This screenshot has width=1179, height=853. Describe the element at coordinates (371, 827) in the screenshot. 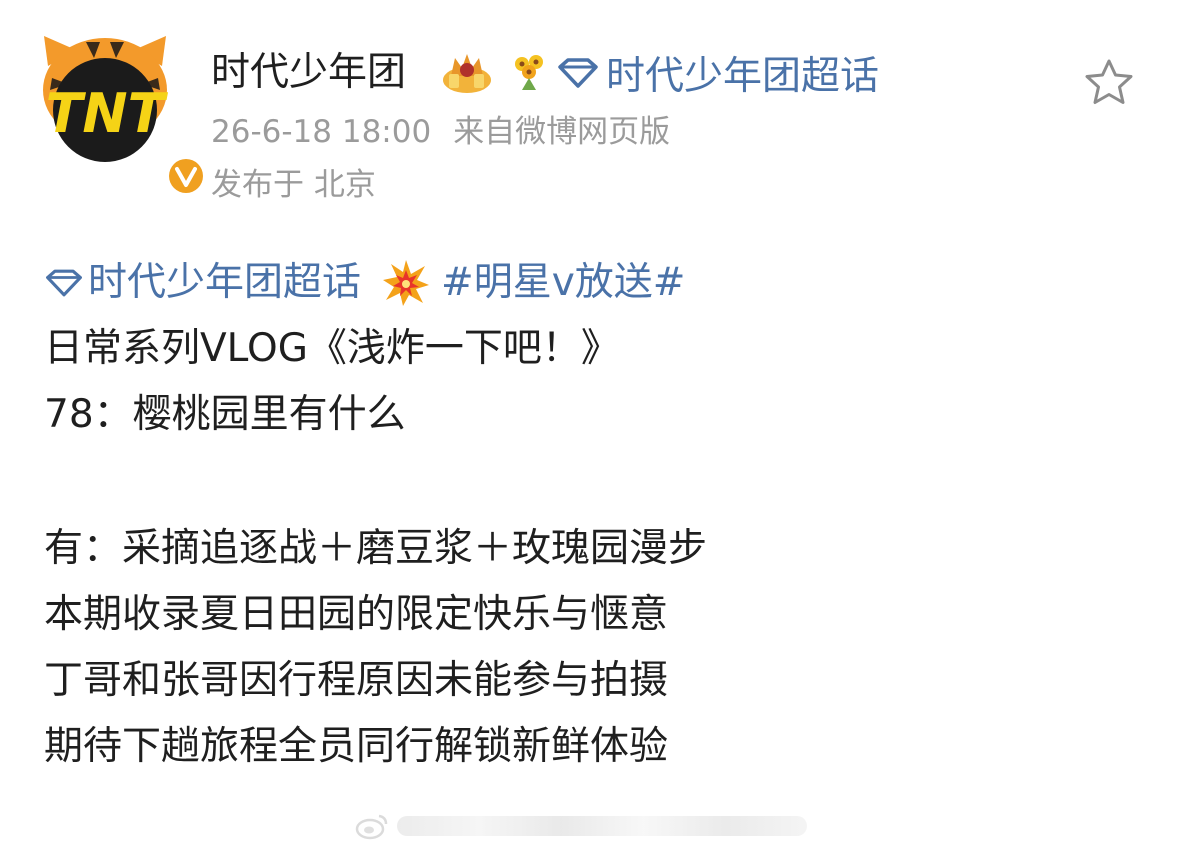

I see `weibo-logo-icon` at that location.